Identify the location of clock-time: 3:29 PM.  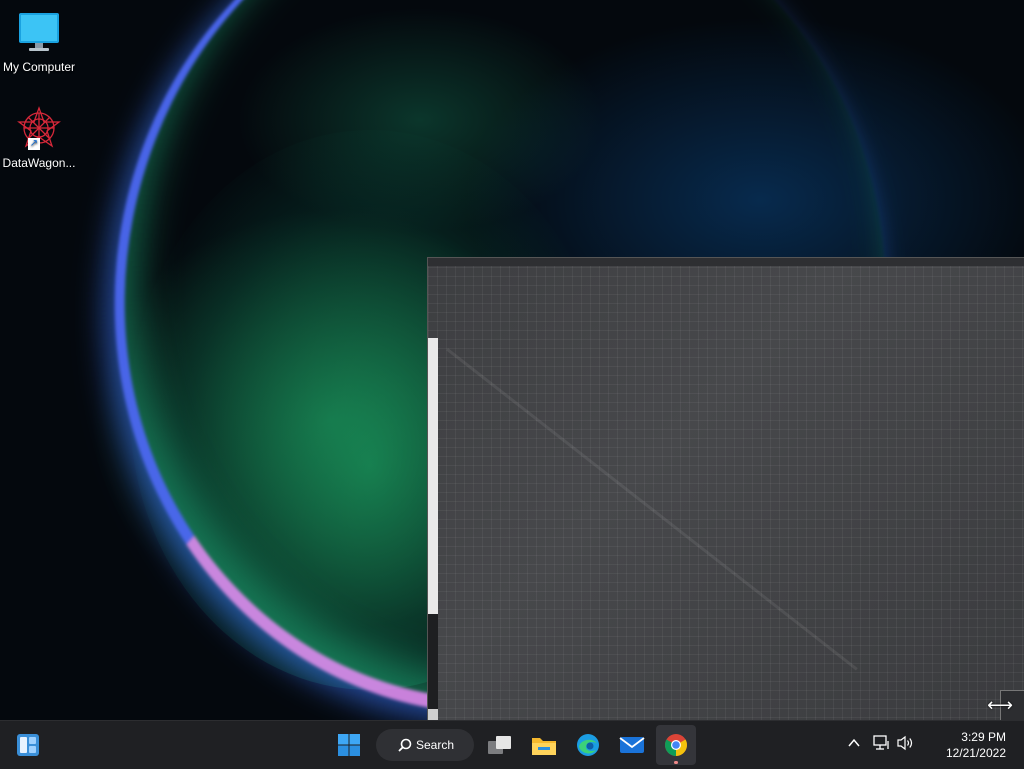
(983, 737).